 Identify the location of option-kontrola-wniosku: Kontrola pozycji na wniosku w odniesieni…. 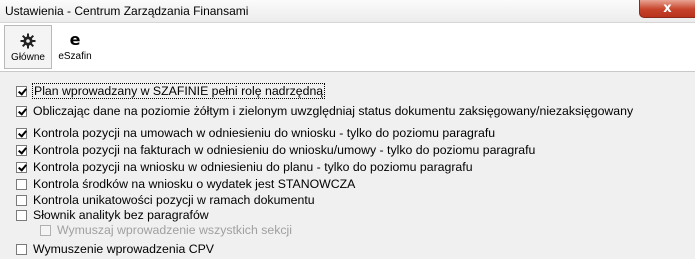
(244, 167).